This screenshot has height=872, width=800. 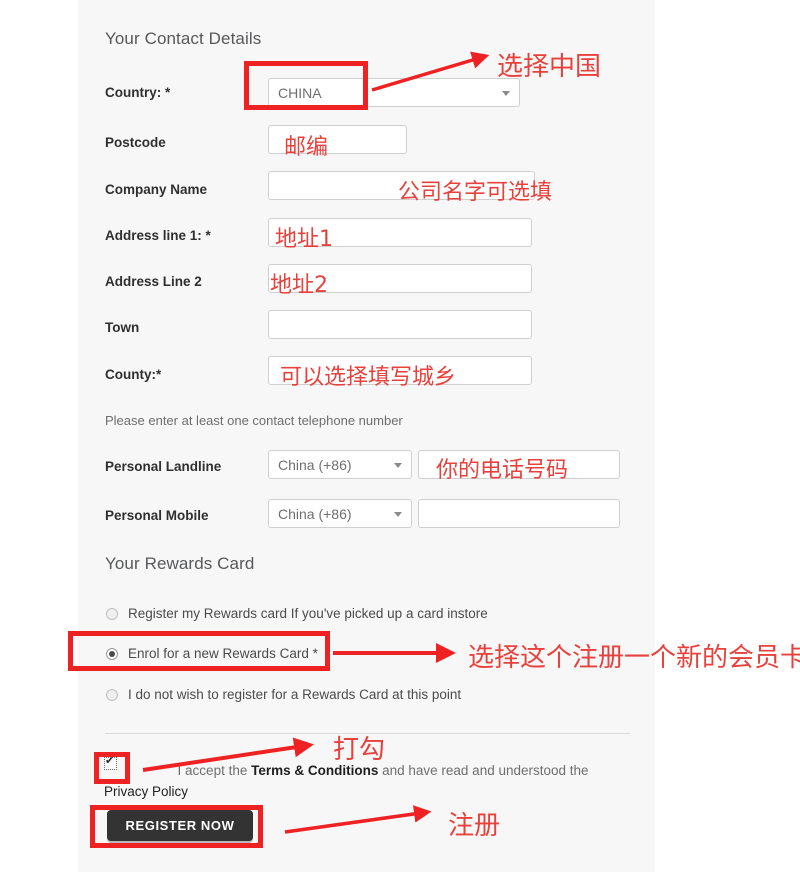 I want to click on landline-number-input, so click(x=519, y=464).